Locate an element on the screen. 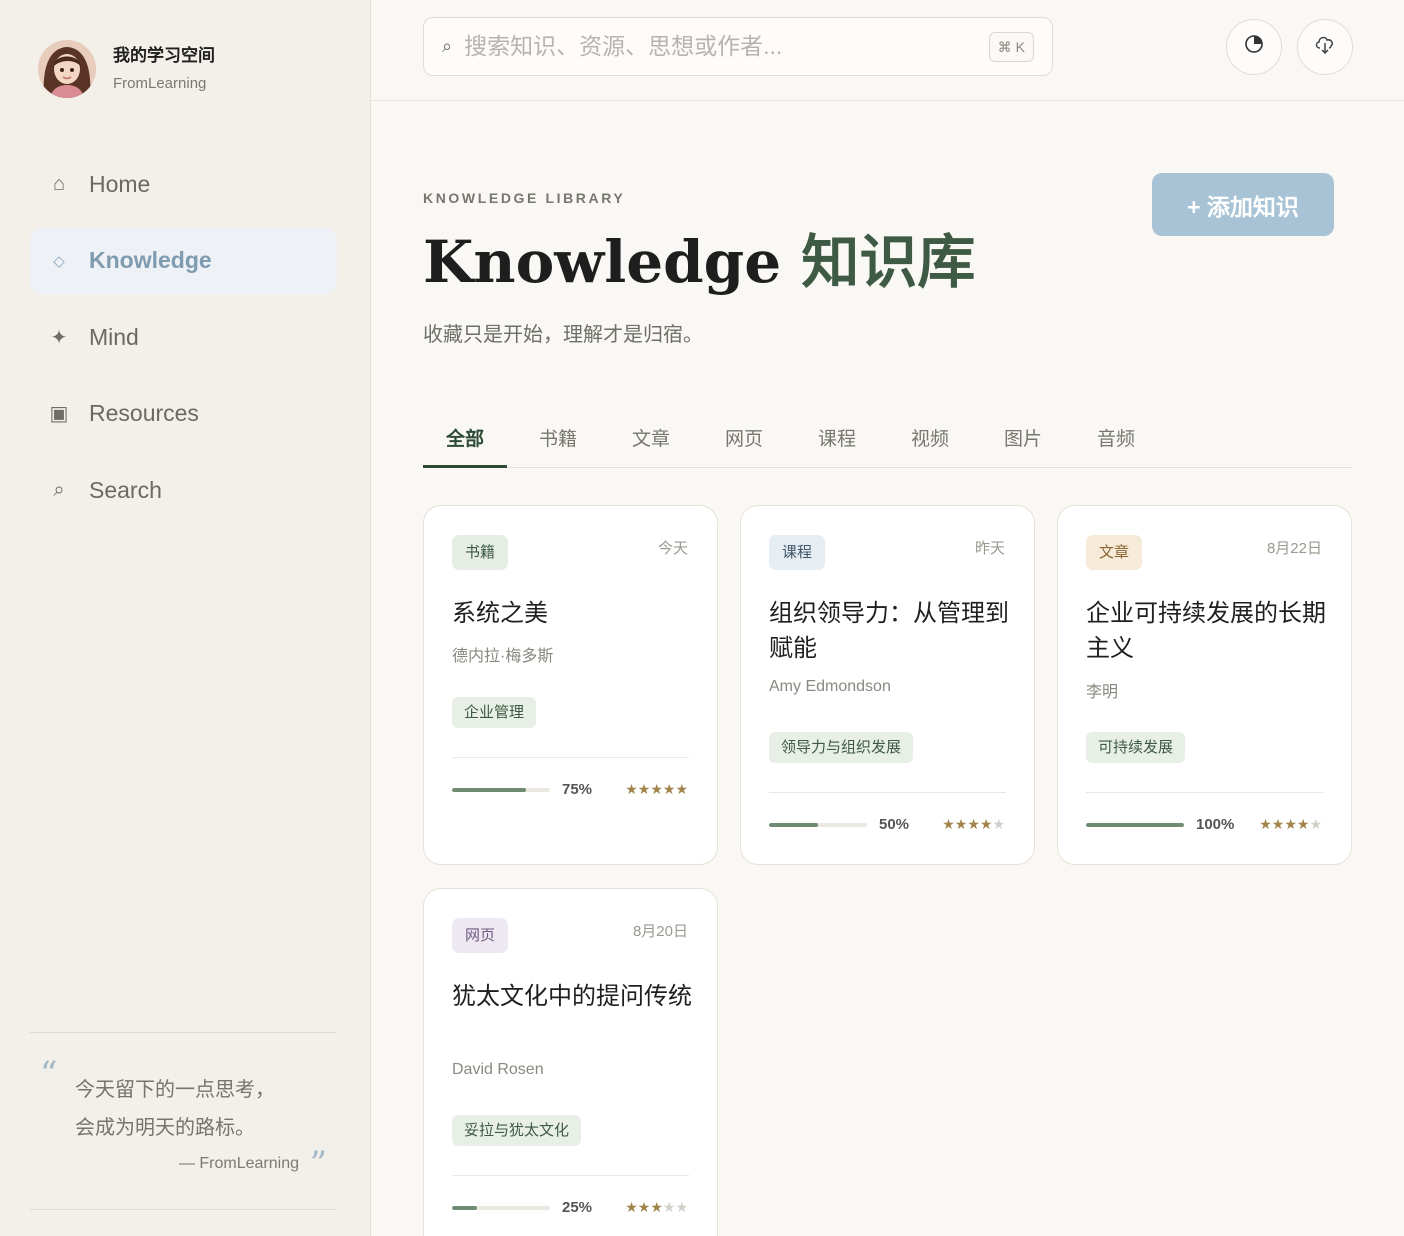 The height and width of the screenshot is (1236, 1404). card-author: 李明 is located at coordinates (1102, 692).